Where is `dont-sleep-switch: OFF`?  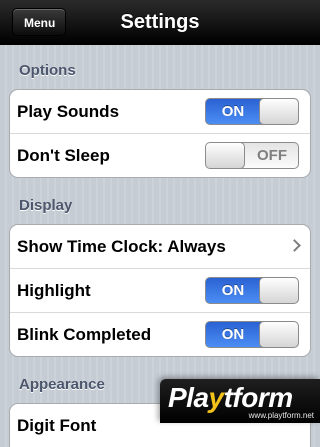
dont-sleep-switch: OFF is located at coordinates (252, 155).